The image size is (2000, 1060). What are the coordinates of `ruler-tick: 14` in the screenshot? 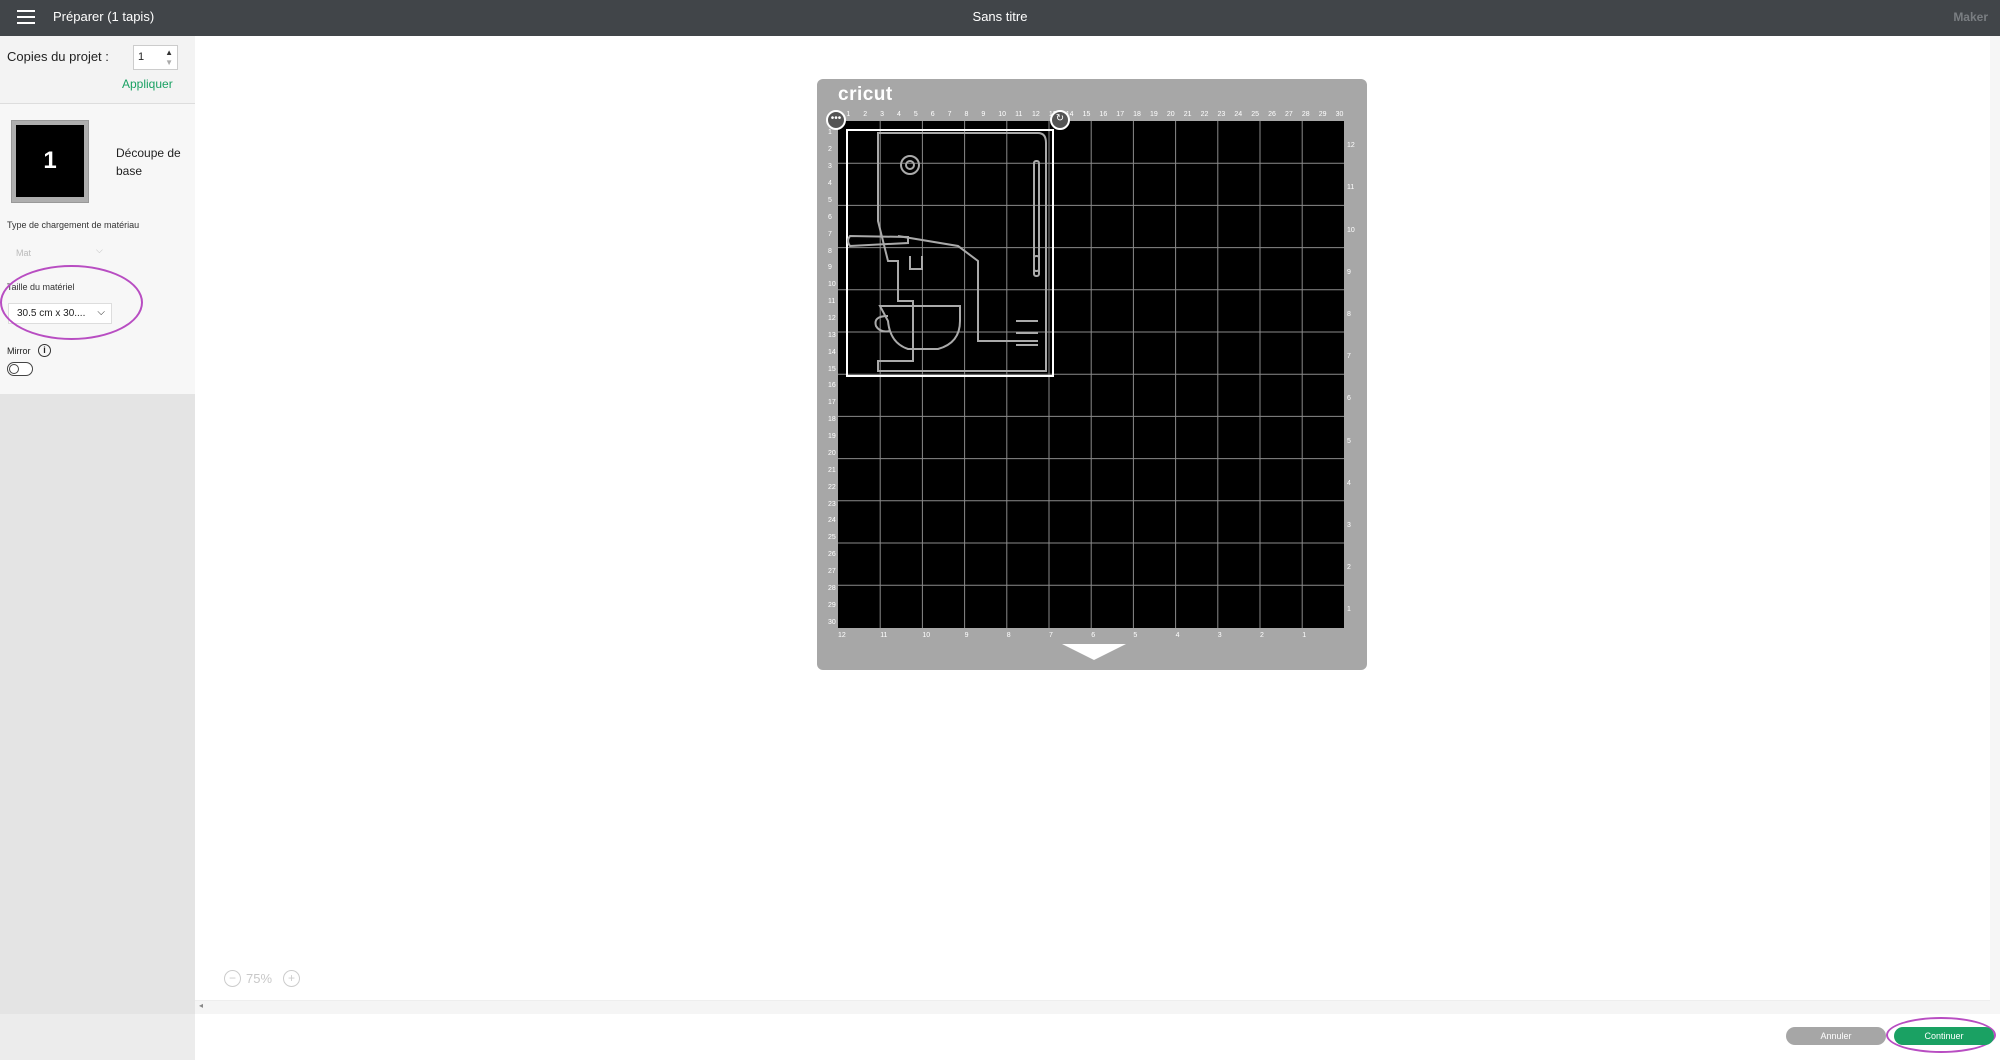 It's located at (832, 352).